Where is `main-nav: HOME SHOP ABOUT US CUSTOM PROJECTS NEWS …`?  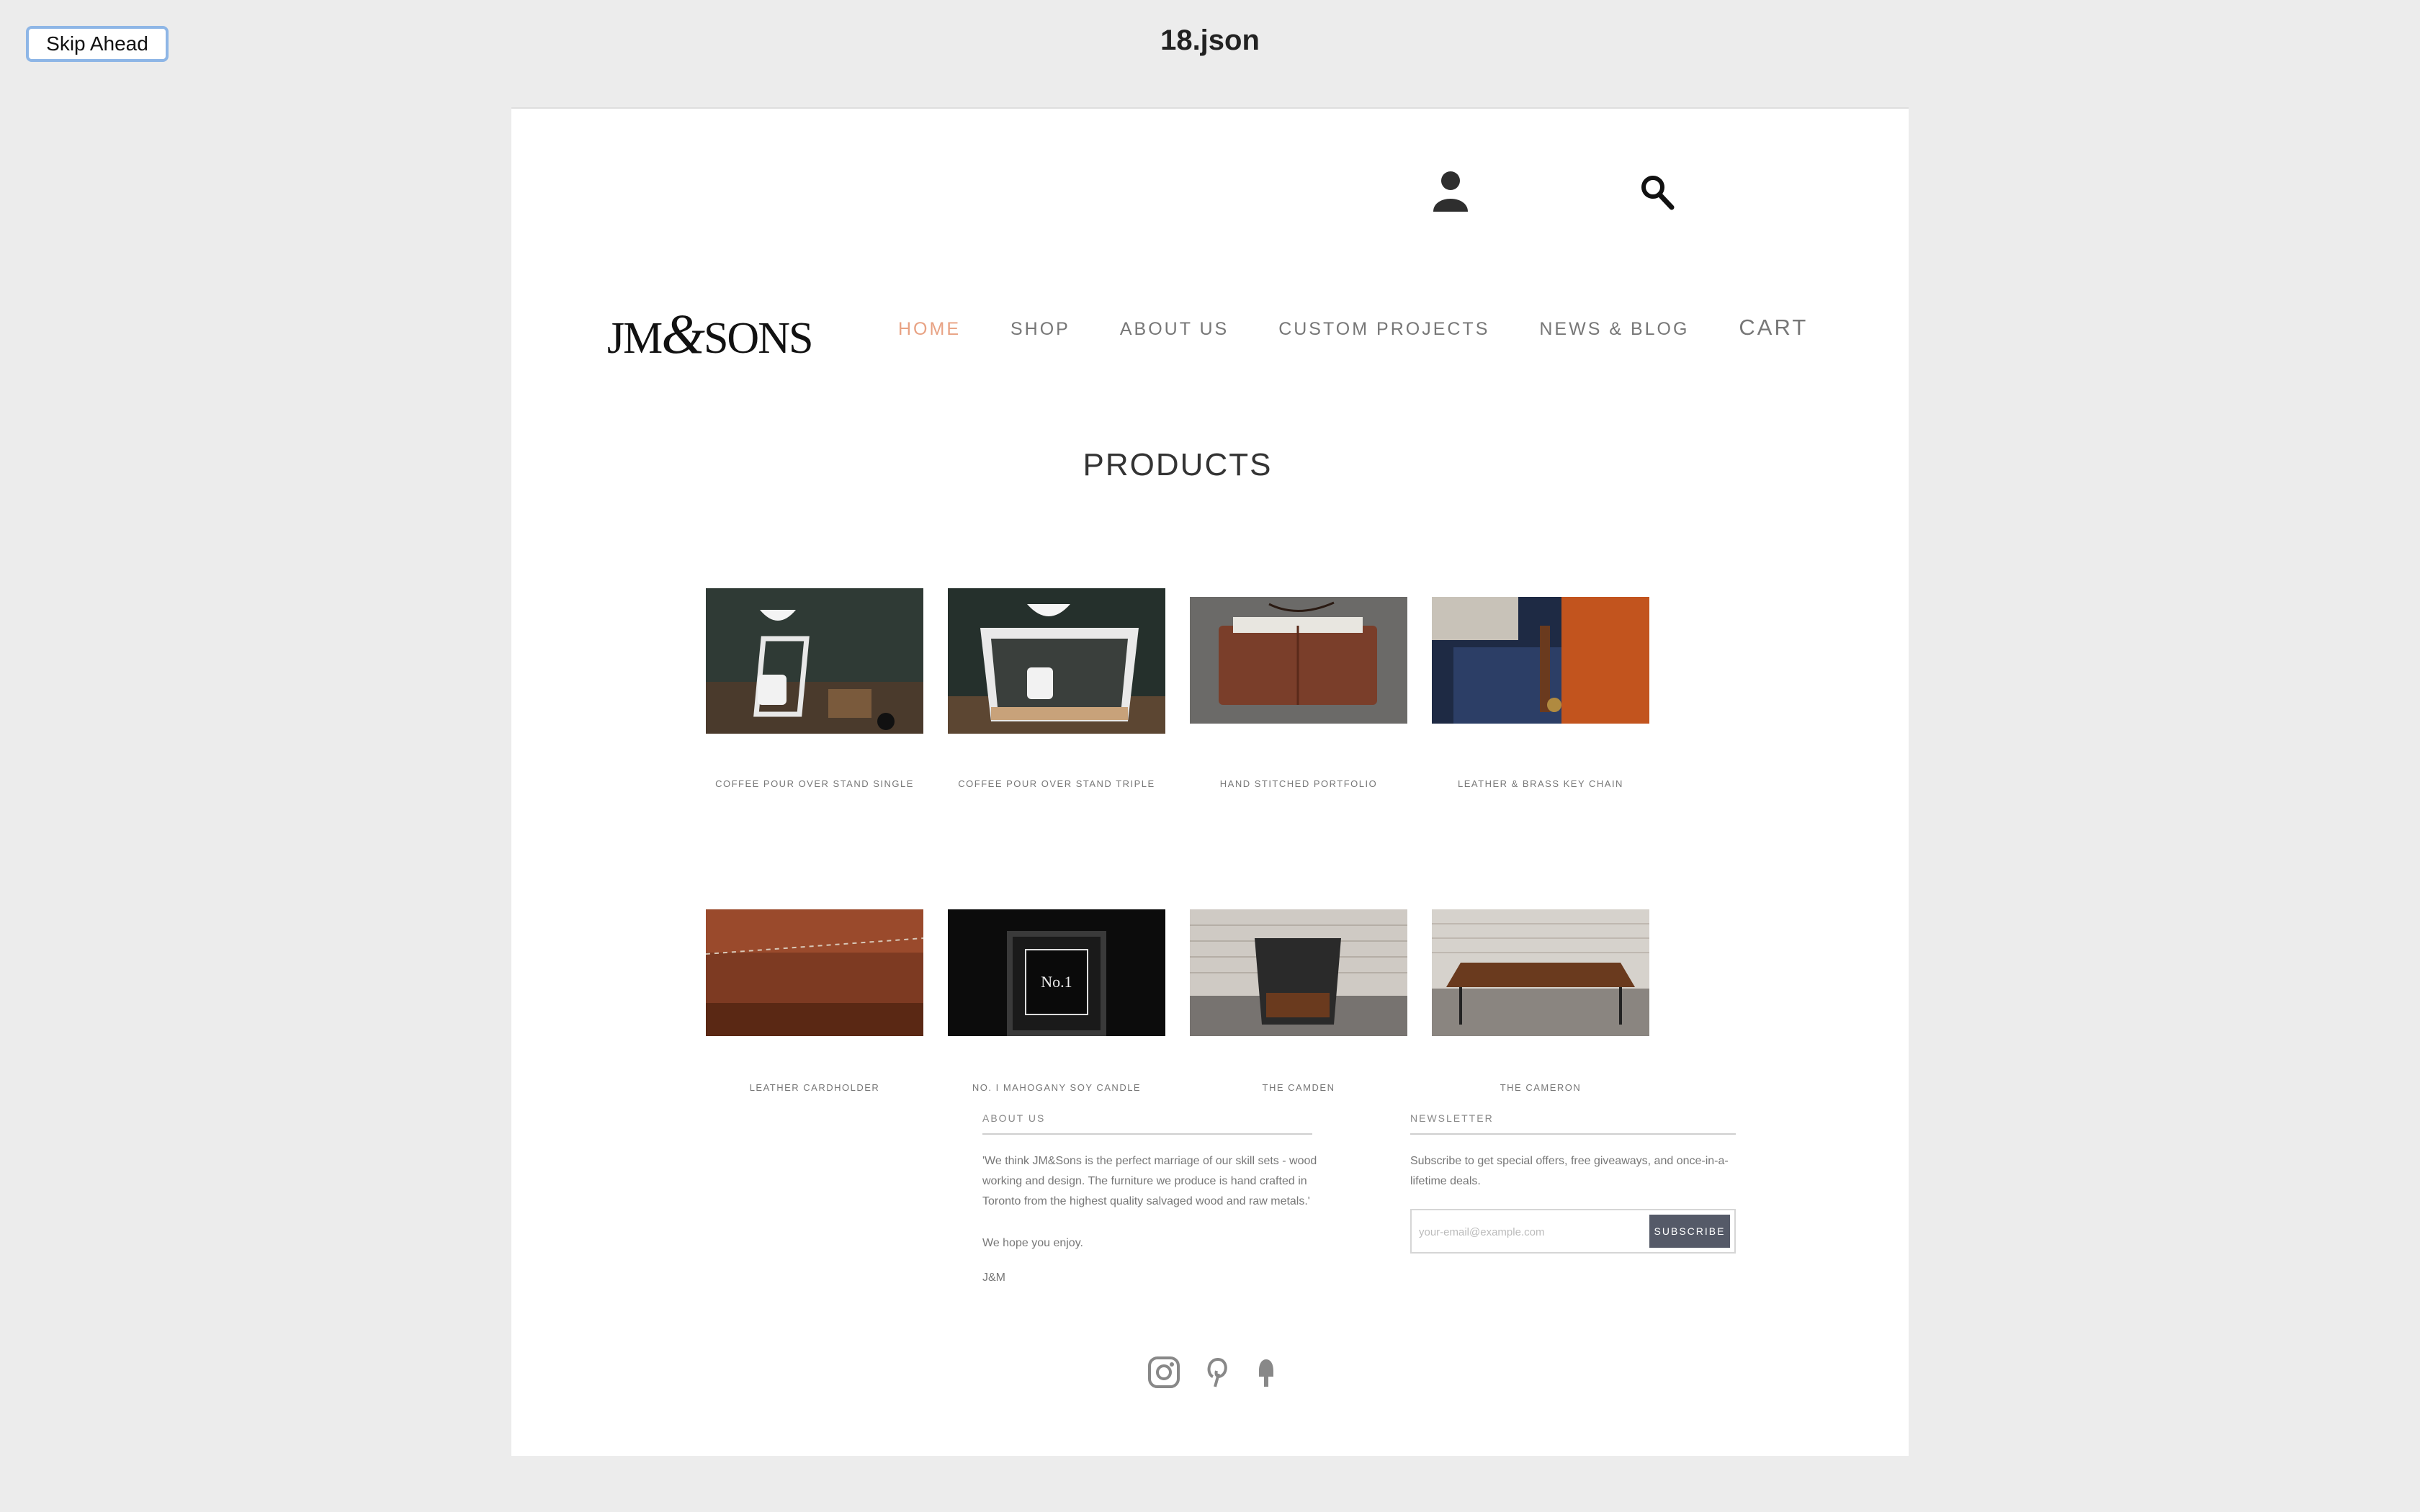
main-nav: HOME SHOP ABOUT US CUSTOM PROJECTS NEWS … is located at coordinates (1353, 328).